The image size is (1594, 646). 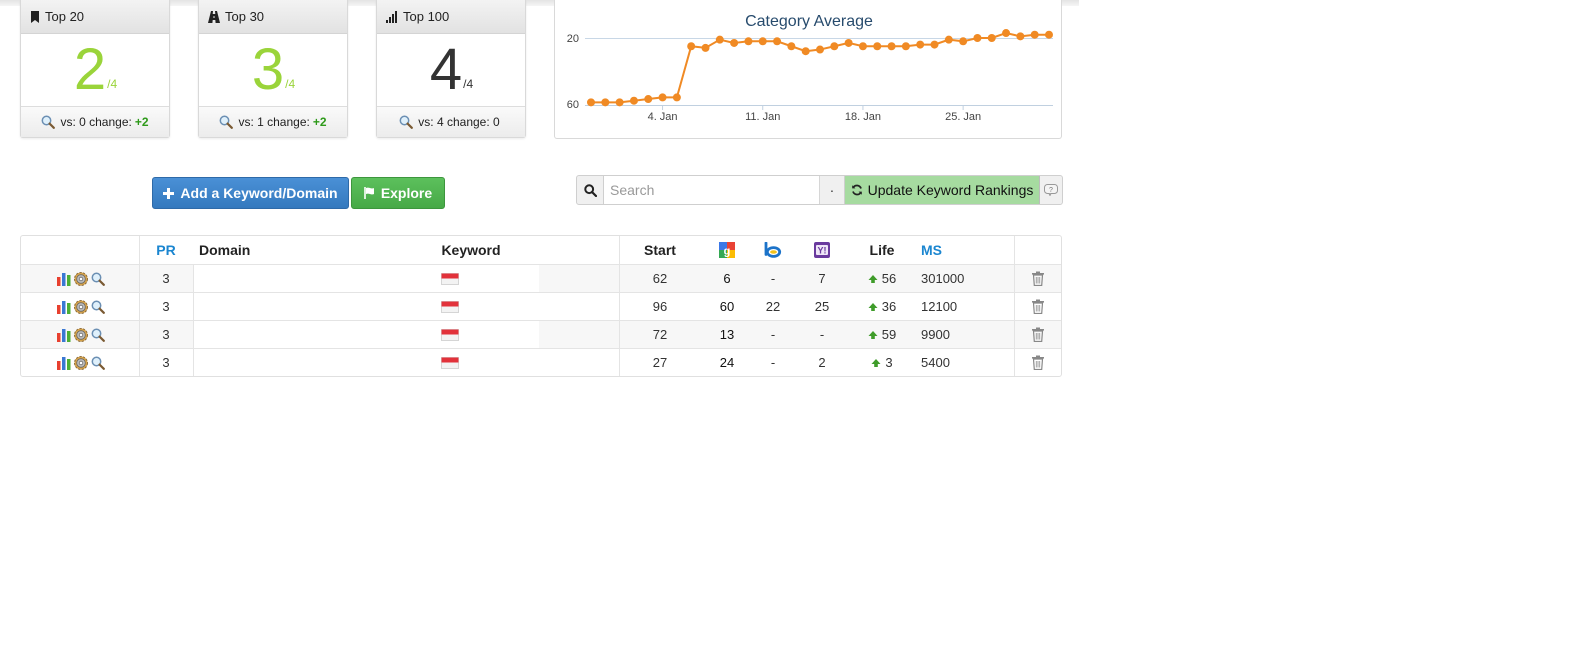 I want to click on life-column-header: Life, so click(x=882, y=250).